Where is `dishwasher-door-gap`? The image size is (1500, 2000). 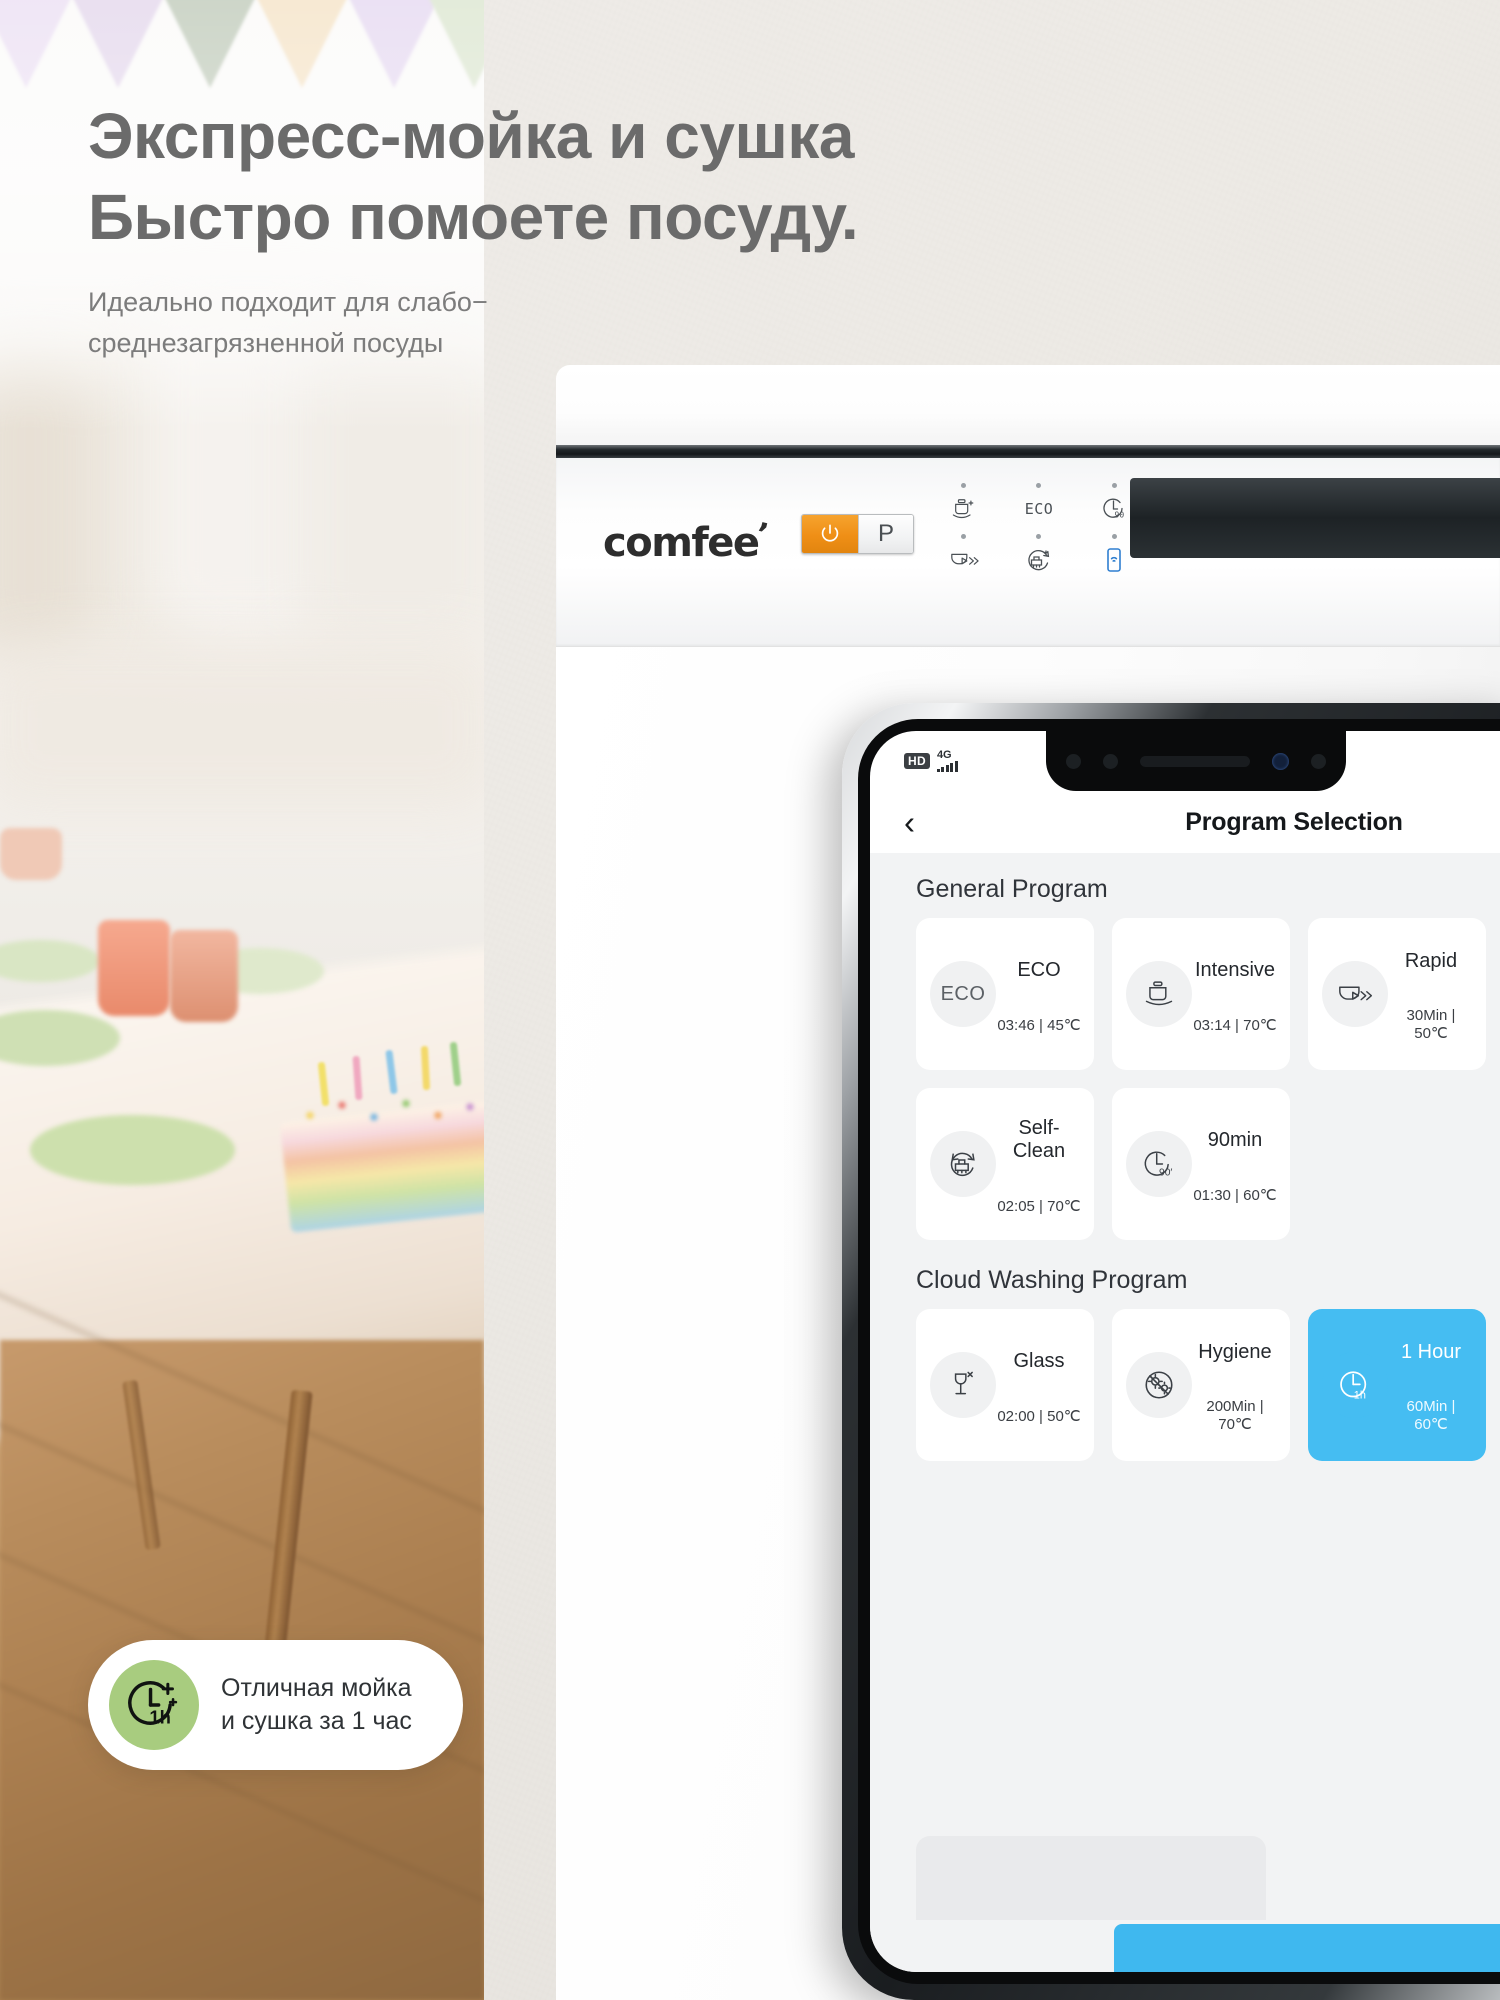 dishwasher-door-gap is located at coordinates (1028, 451).